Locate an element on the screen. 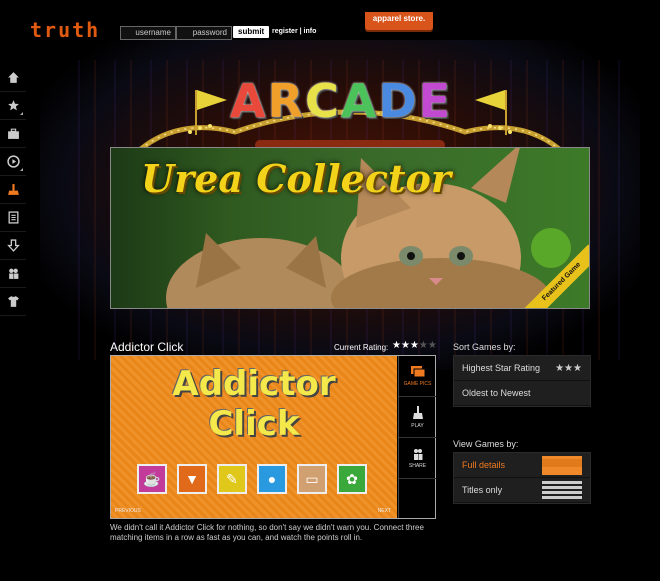 The width and height of the screenshot is (660, 581). game-side-menu: GAME PICS PLAY SHARE is located at coordinates (417, 437).